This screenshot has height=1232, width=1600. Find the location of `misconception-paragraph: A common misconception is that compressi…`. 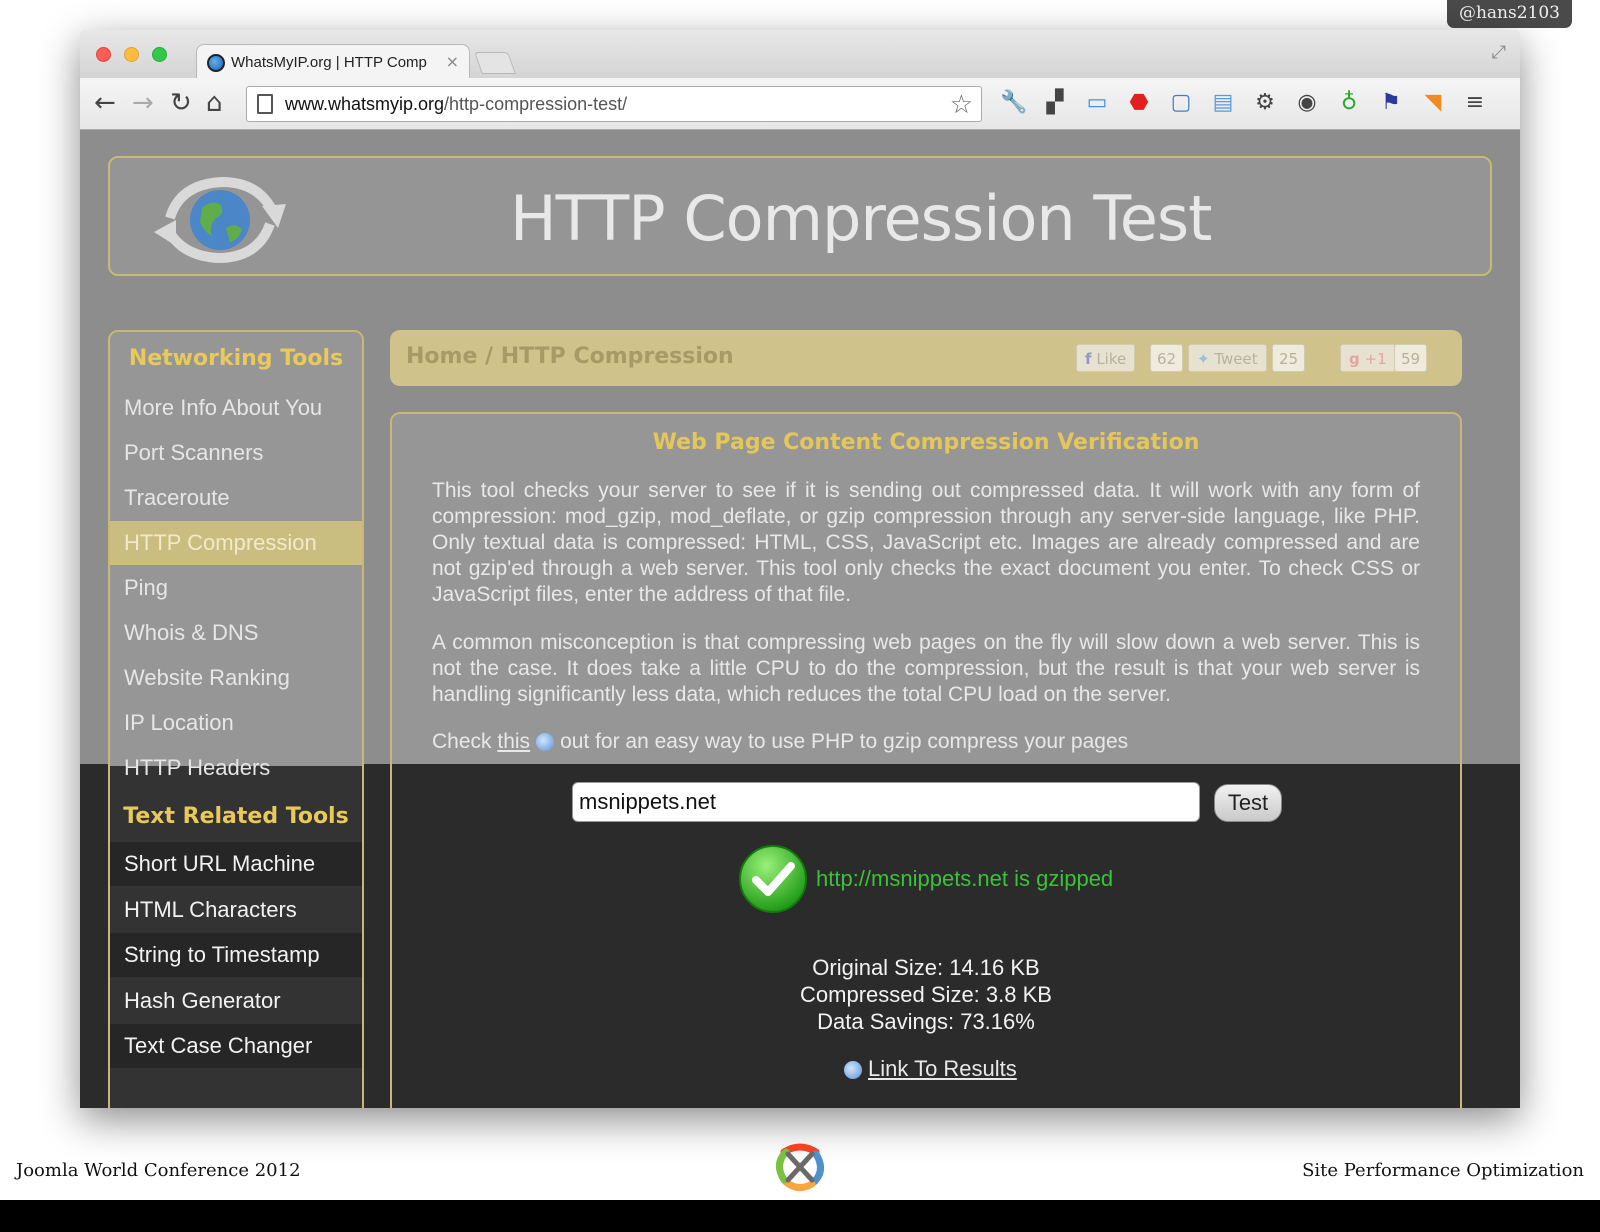

misconception-paragraph: A common misconception is that compressi… is located at coordinates (926, 668).